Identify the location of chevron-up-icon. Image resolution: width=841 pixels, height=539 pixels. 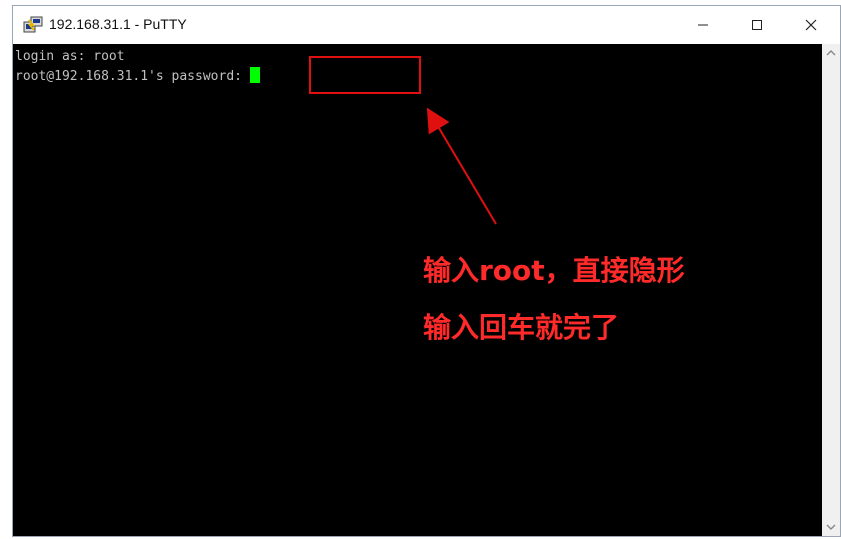
(831, 53).